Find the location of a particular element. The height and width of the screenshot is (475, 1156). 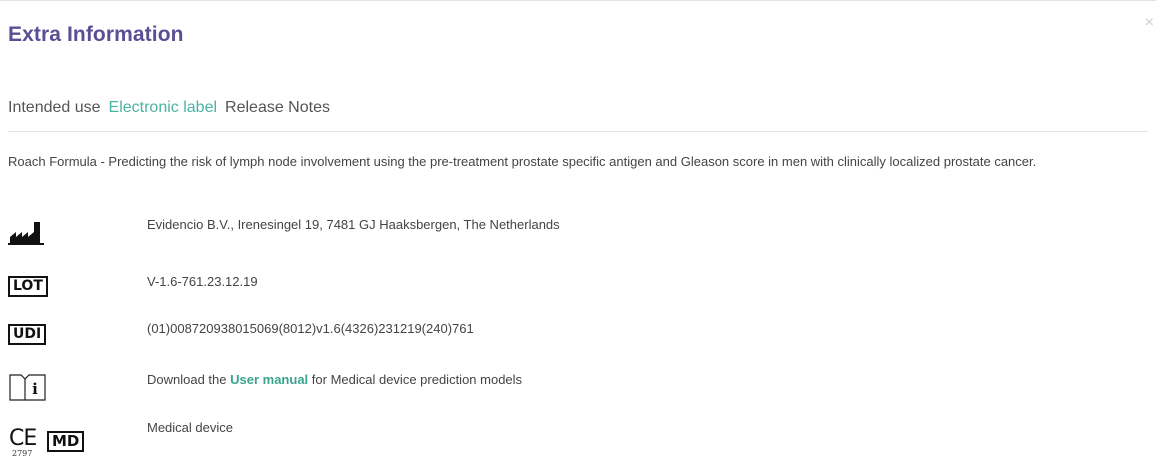

factory-icon is located at coordinates (28, 233).